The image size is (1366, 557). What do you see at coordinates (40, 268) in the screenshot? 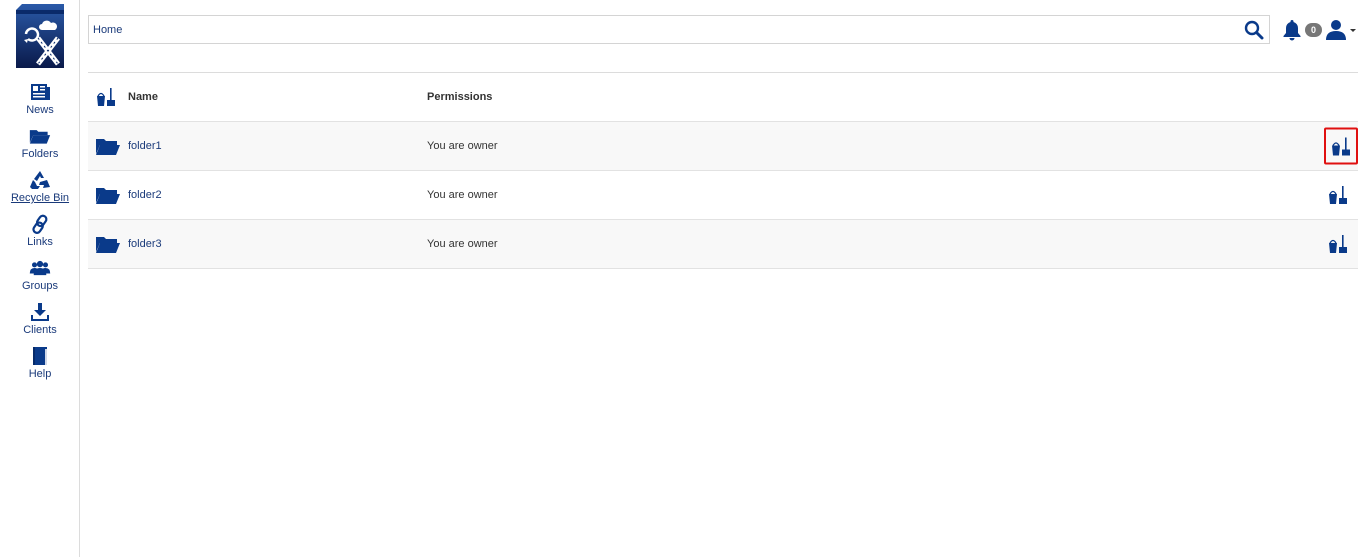
I see `groups-icon` at bounding box center [40, 268].